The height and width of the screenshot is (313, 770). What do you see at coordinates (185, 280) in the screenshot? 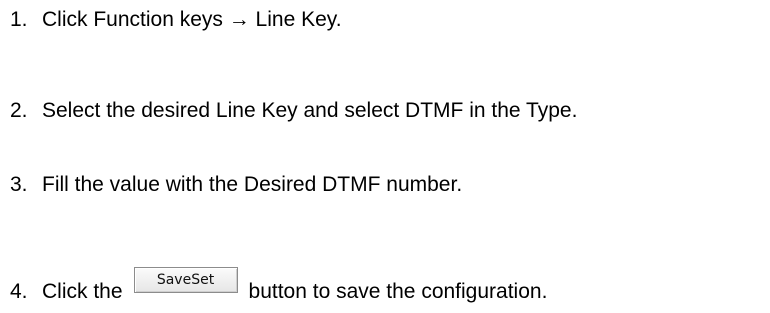
I see `saveset-button: SaveSet` at bounding box center [185, 280].